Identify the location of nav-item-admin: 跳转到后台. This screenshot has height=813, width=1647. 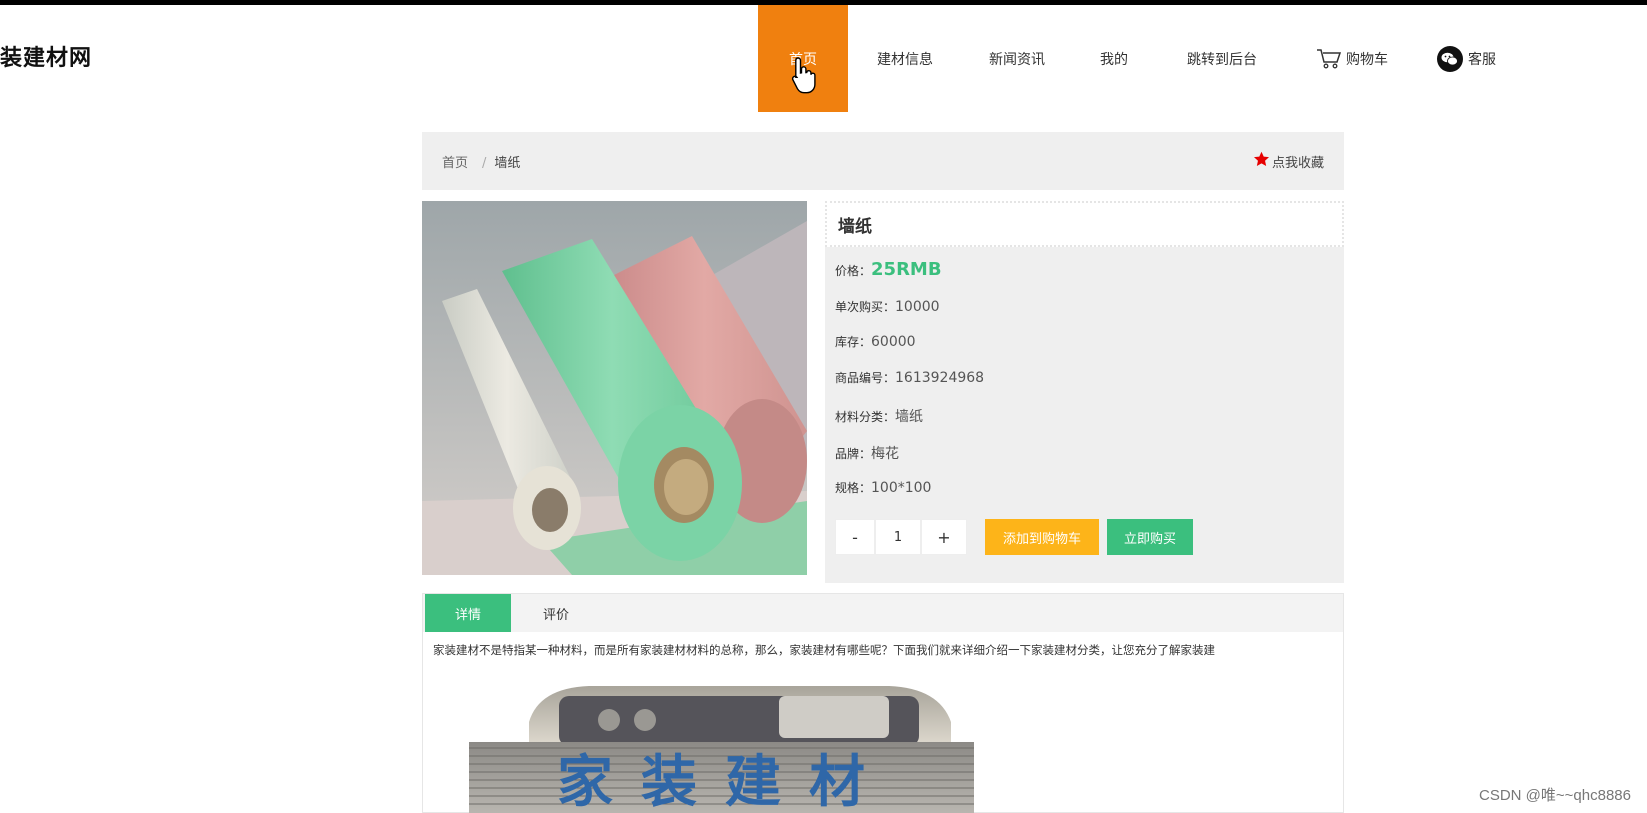
(1222, 58).